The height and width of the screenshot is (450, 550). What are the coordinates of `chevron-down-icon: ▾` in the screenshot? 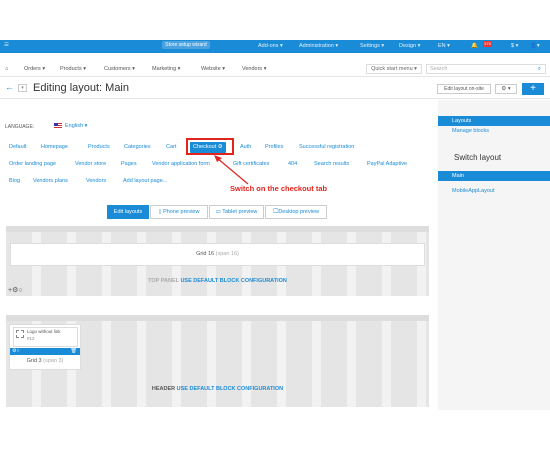 It's located at (22, 88).